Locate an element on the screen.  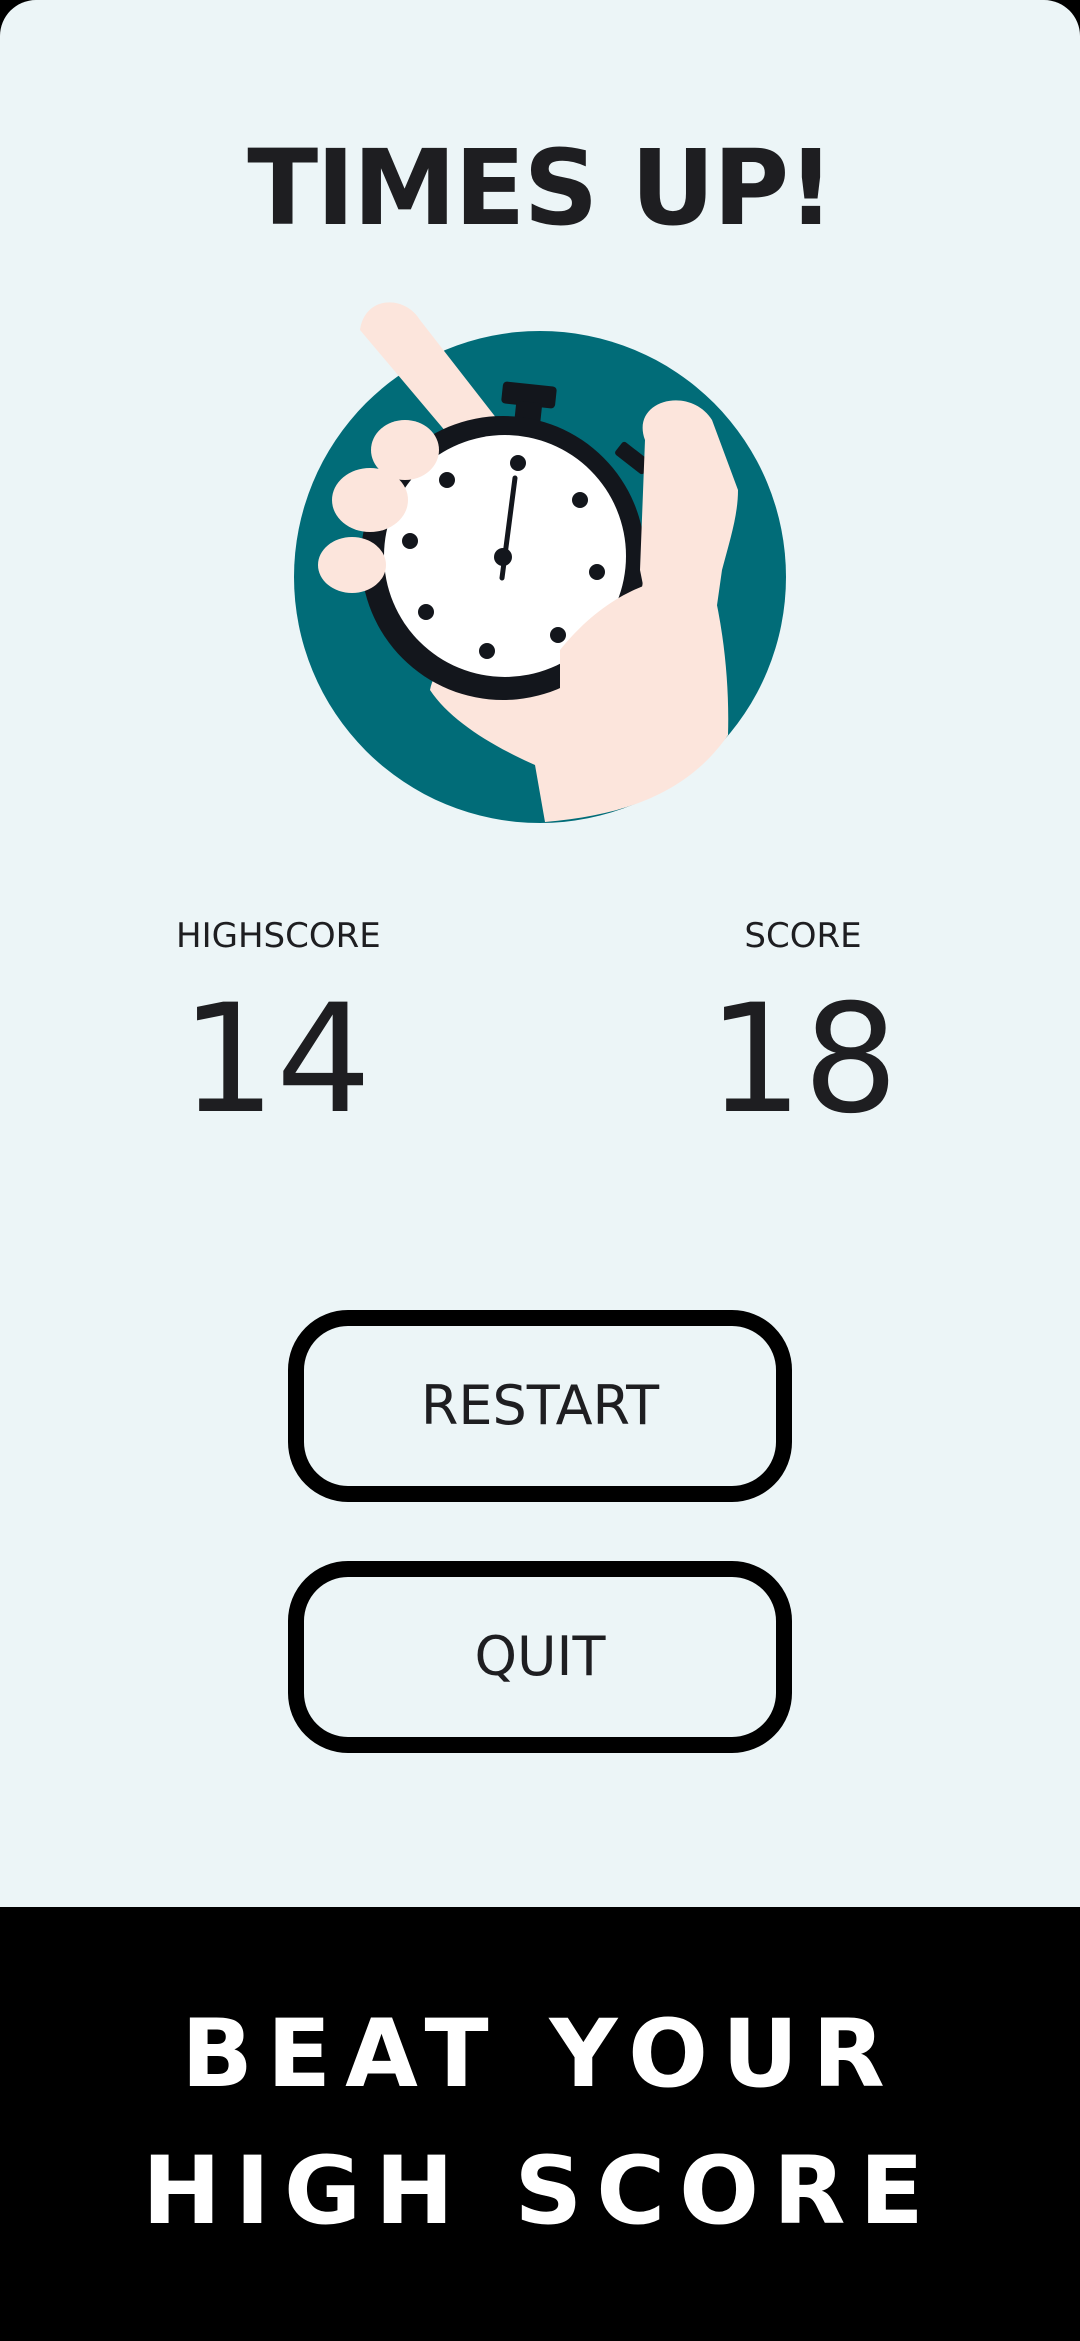
banner-text-line-1: BEAT YOUR is located at coordinates (540, 2054).